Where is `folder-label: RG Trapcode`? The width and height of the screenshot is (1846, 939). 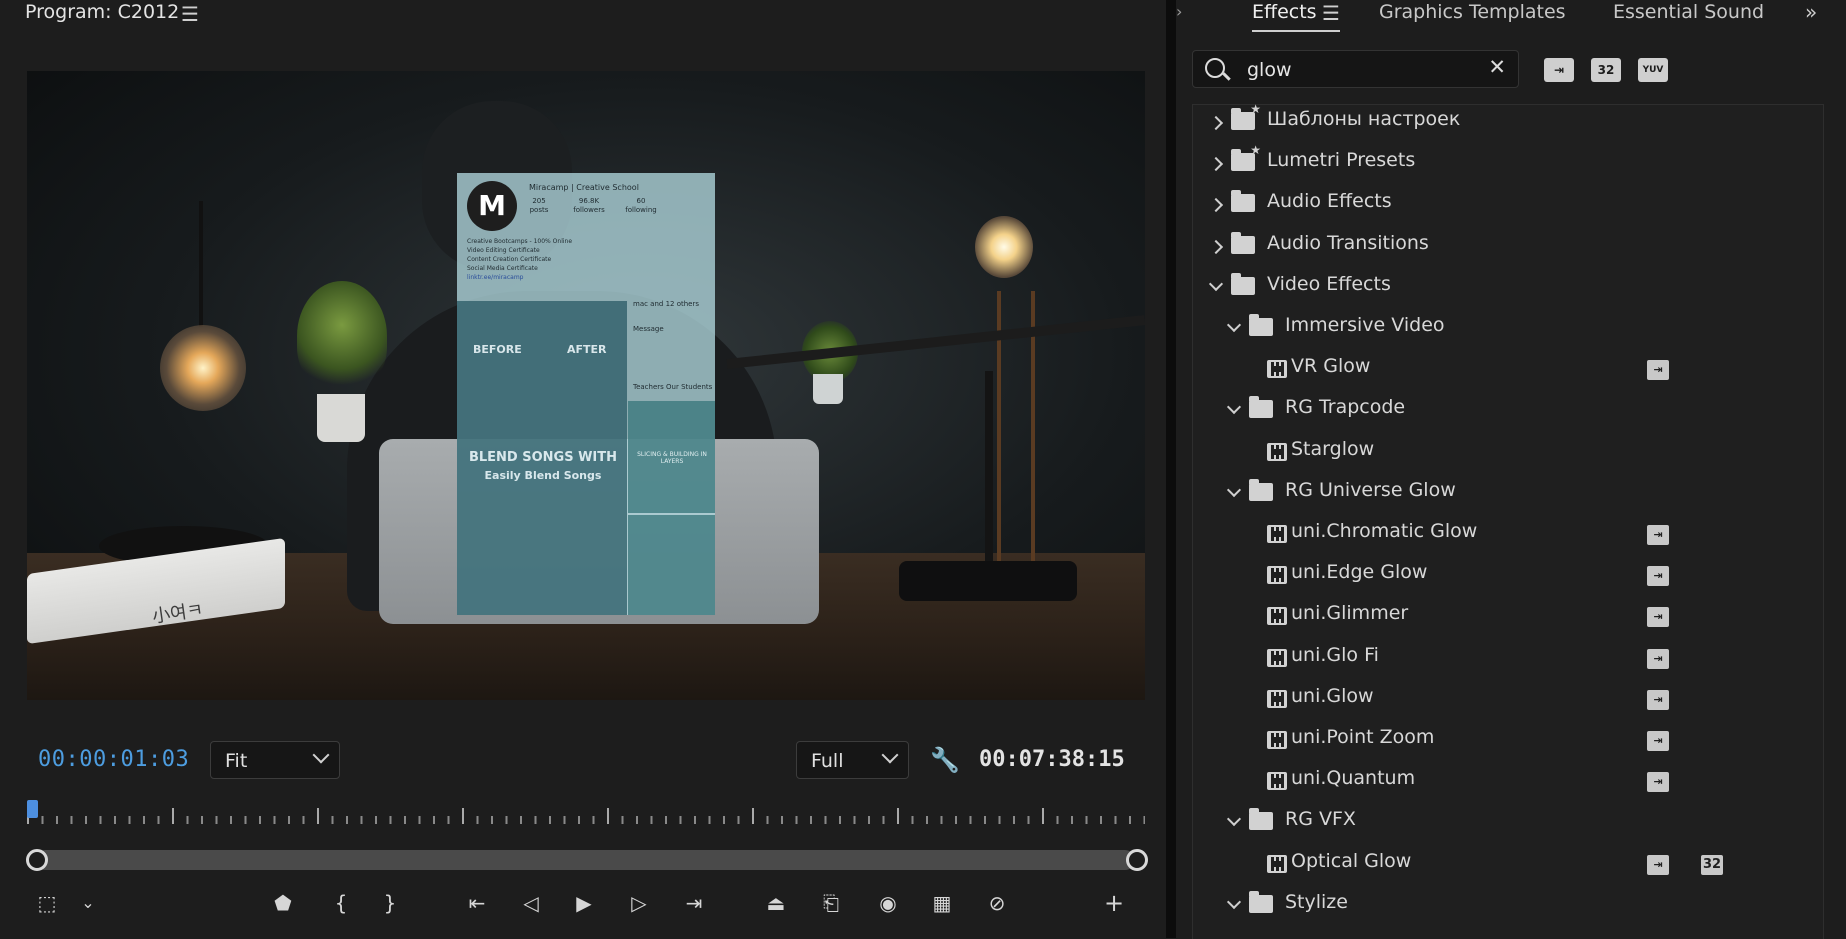 folder-label: RG Trapcode is located at coordinates (1345, 407).